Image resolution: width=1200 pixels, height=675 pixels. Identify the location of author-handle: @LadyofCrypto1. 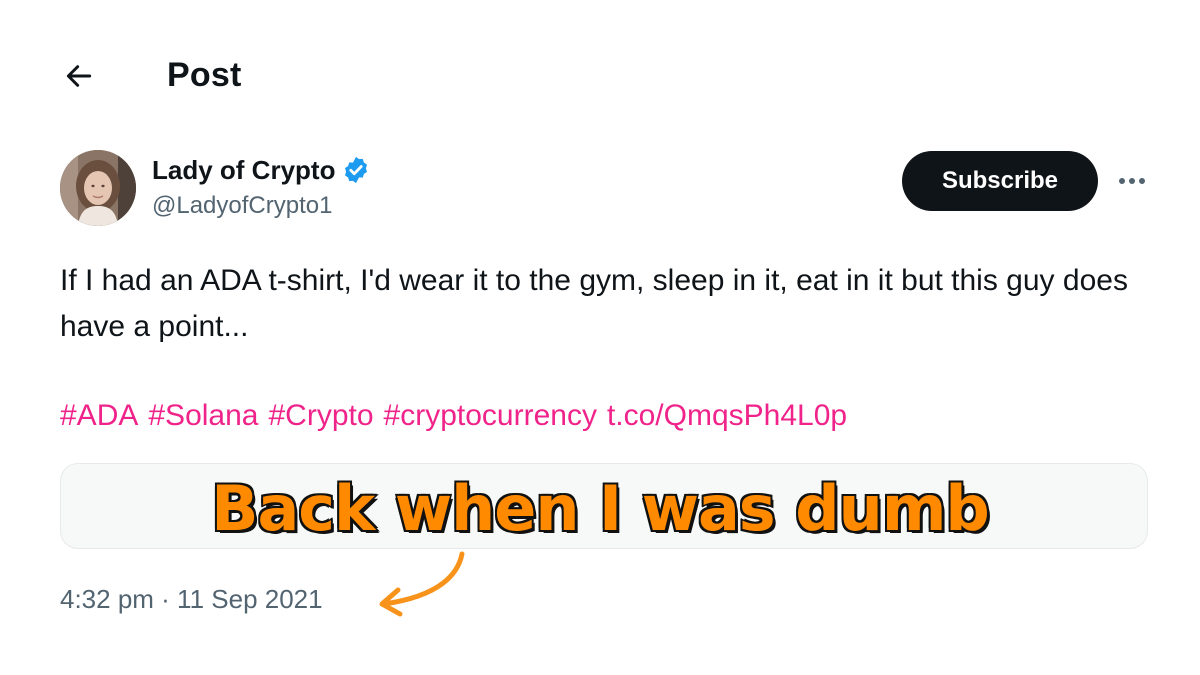
(242, 206).